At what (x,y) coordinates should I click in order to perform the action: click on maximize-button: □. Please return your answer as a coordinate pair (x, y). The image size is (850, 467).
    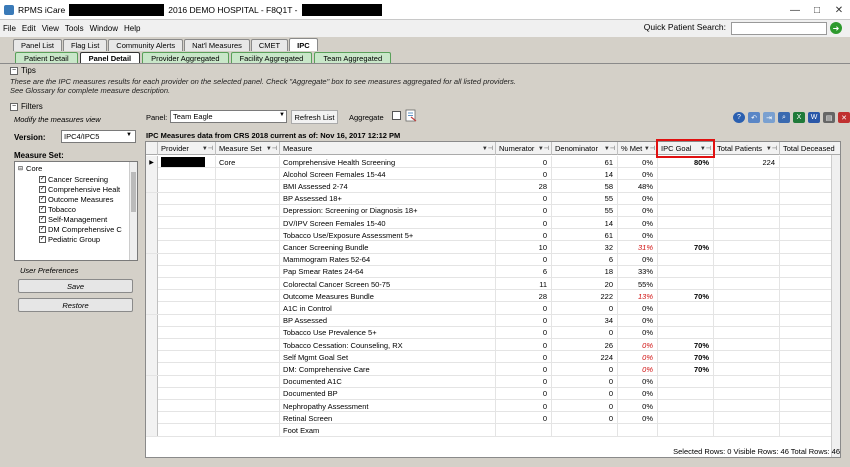
    Looking at the image, I should click on (817, 10).